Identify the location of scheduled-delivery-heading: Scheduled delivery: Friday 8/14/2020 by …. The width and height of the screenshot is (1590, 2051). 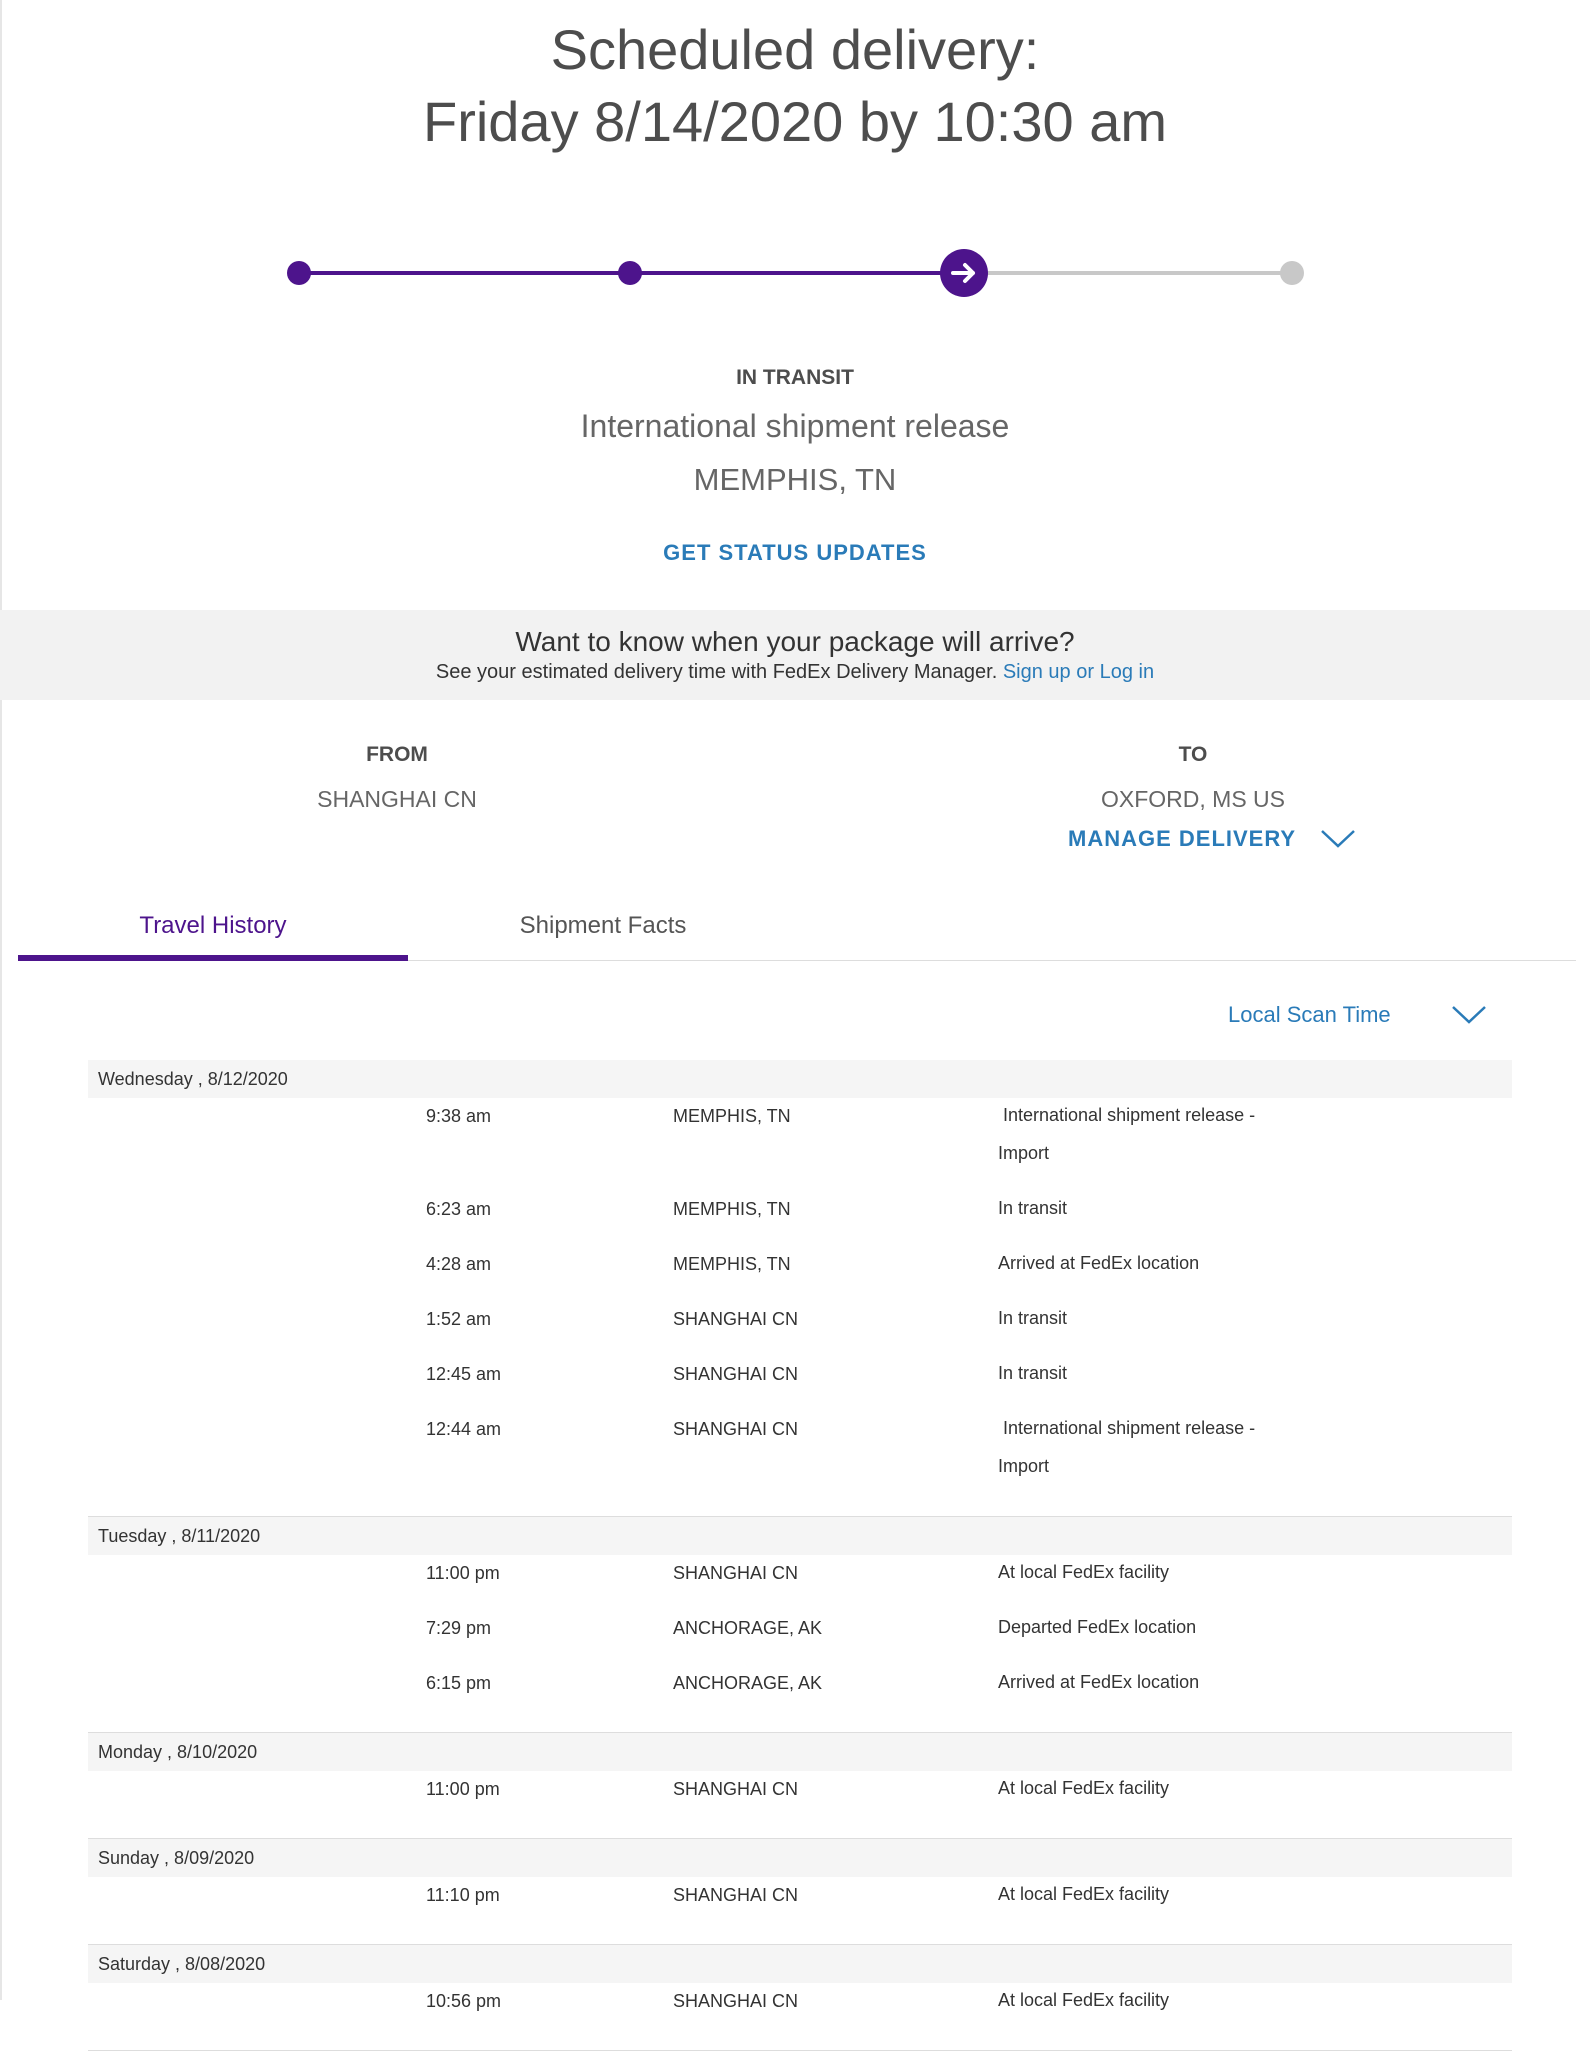
(795, 86).